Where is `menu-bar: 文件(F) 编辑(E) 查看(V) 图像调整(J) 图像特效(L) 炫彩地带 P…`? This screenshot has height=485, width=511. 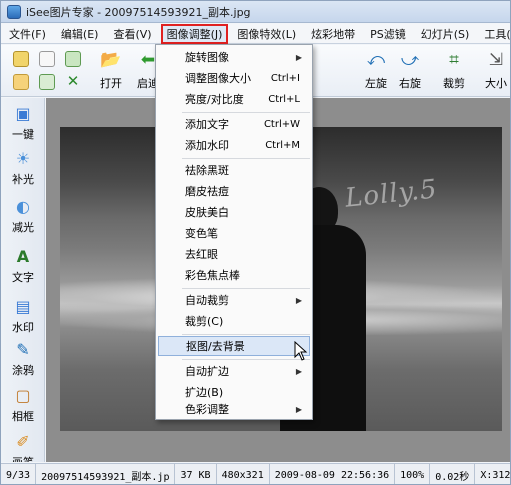
menu-bar: 文件(F) 编辑(E) 查看(V) 图像调整(J) 图像特效(L) 炫彩地带 P… is located at coordinates (255, 33).